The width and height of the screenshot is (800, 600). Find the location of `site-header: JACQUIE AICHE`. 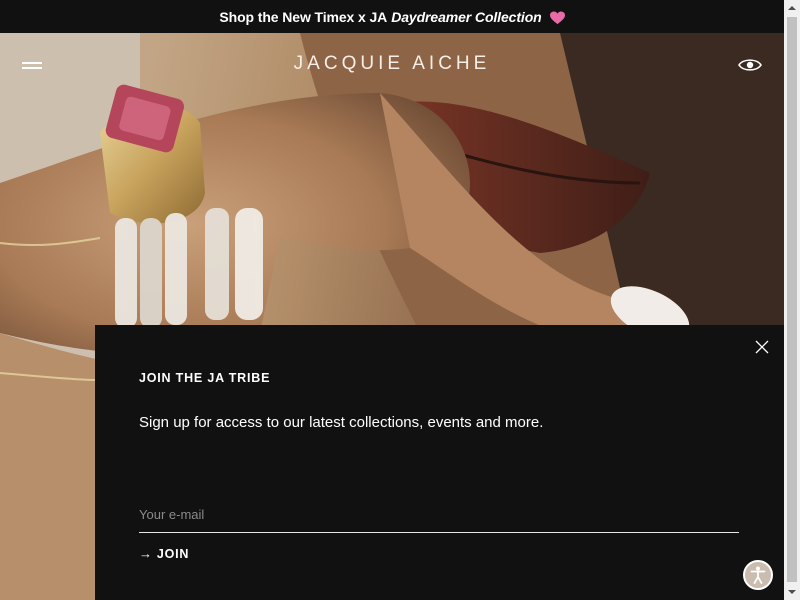

site-header: JACQUIE AICHE is located at coordinates (392, 65).